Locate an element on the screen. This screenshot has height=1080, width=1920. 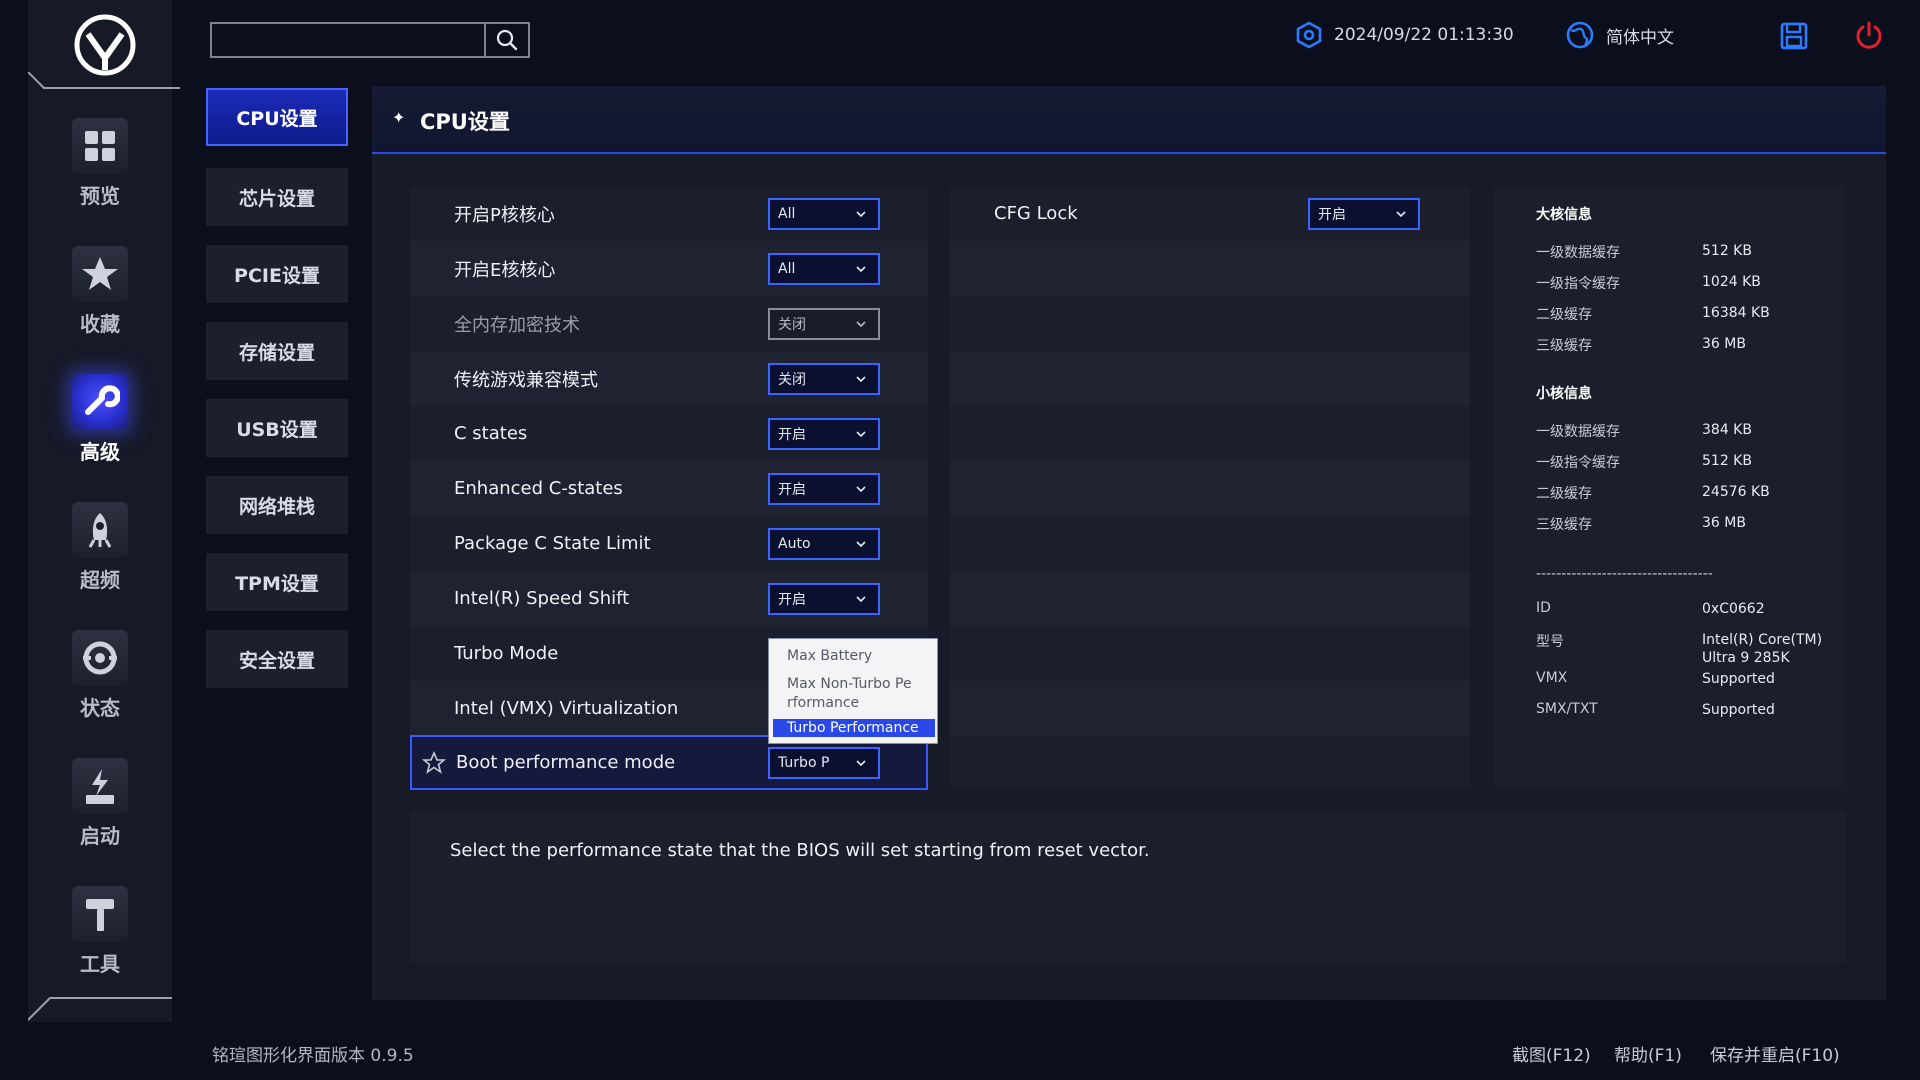
help-key: 帮助(F1) is located at coordinates (1648, 1053).